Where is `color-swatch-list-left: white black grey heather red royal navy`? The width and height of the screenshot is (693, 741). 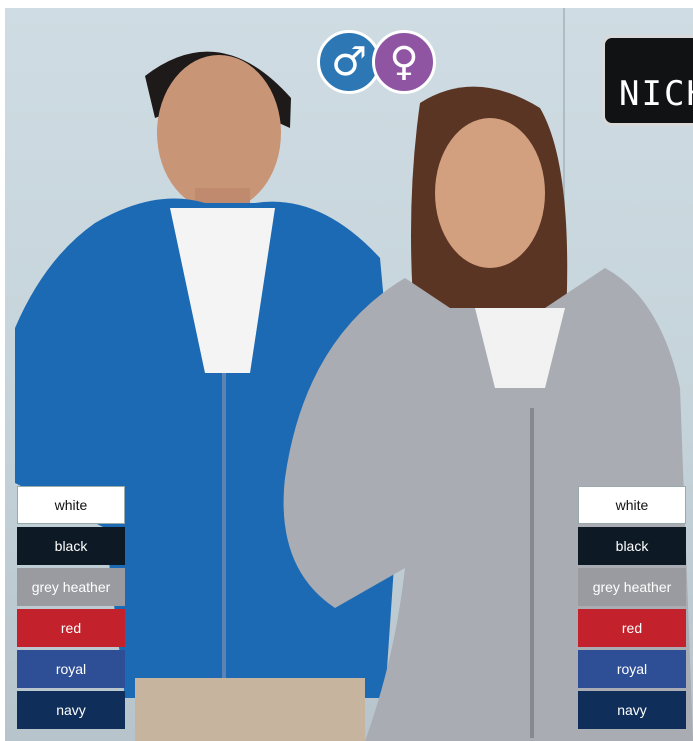
color-swatch-list-left: white black grey heather red royal navy is located at coordinates (71, 609).